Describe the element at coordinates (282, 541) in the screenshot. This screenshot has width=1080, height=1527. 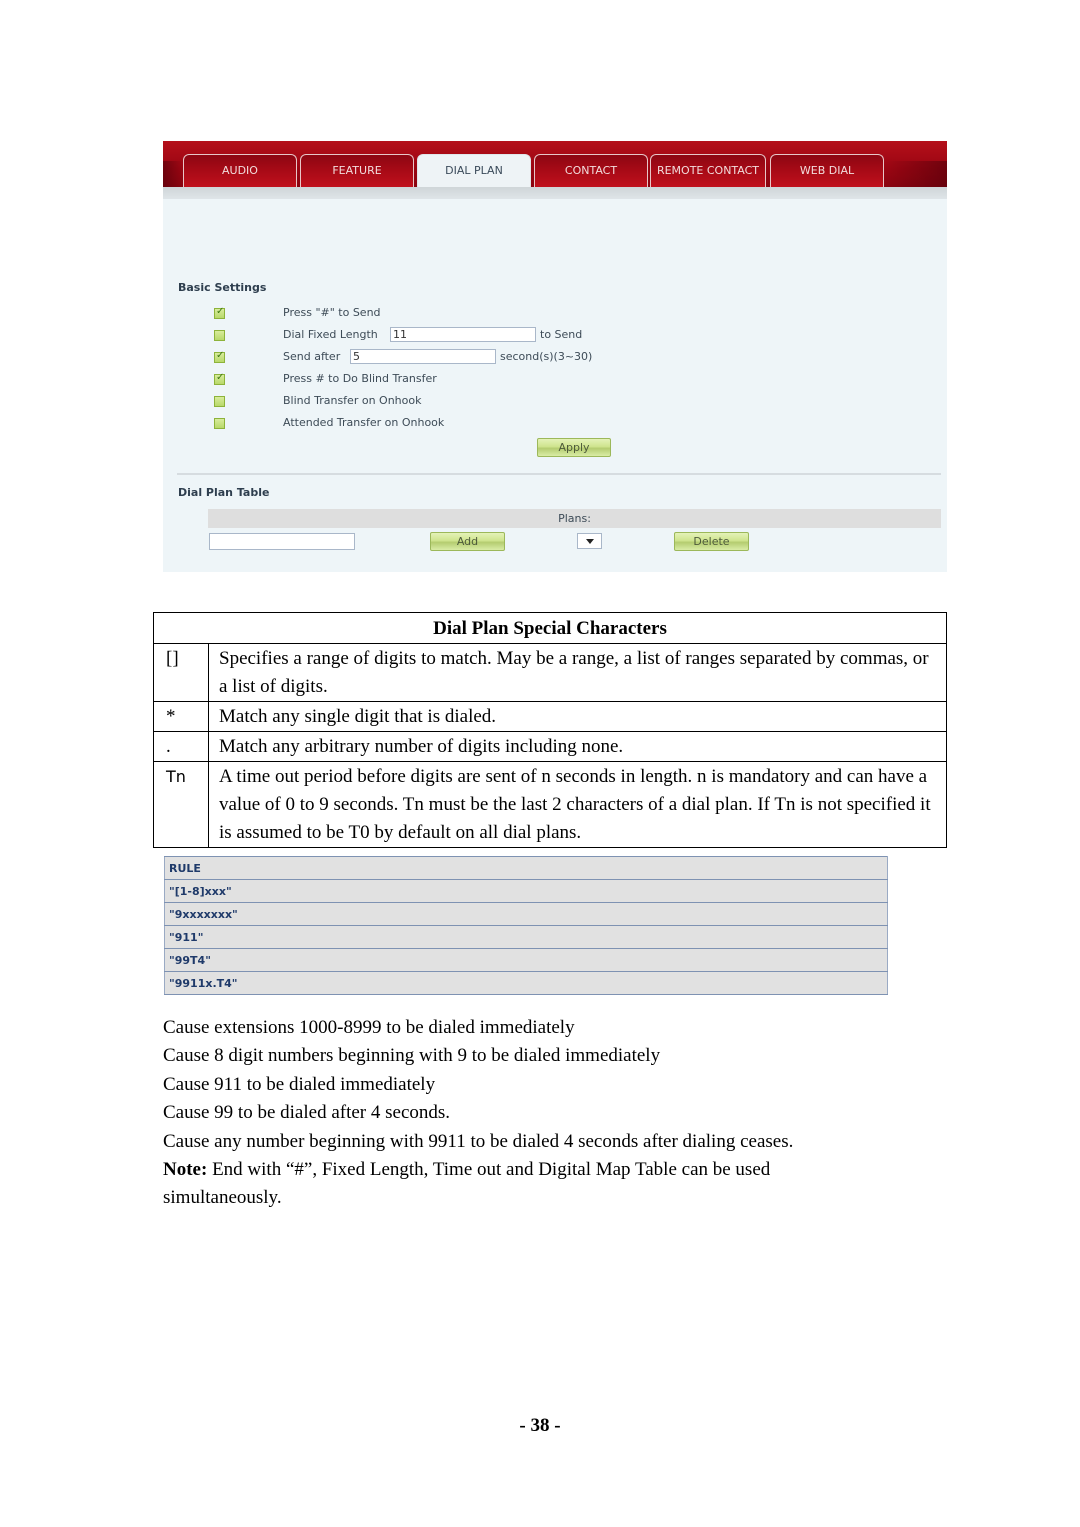
I see `dial-plan-input` at that location.